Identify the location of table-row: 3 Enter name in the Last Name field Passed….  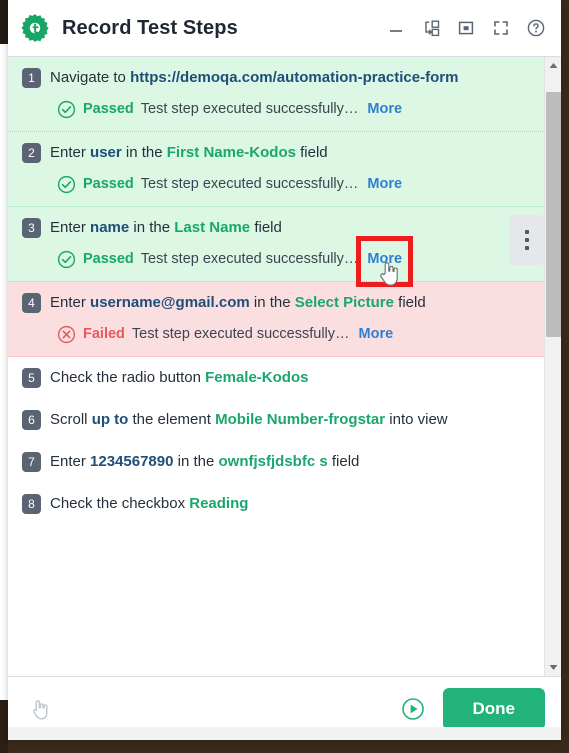
(280, 244).